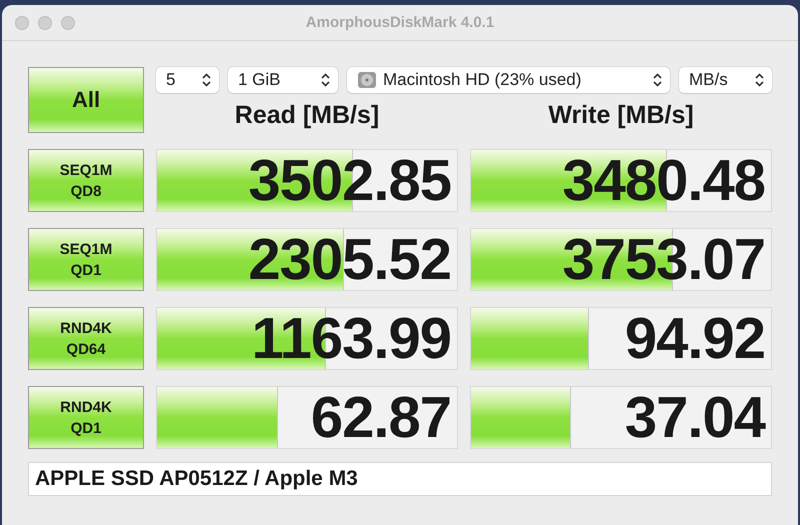 Image resolution: width=800 pixels, height=525 pixels. What do you see at coordinates (307, 115) in the screenshot?
I see `column-header: Read [MB/s]` at bounding box center [307, 115].